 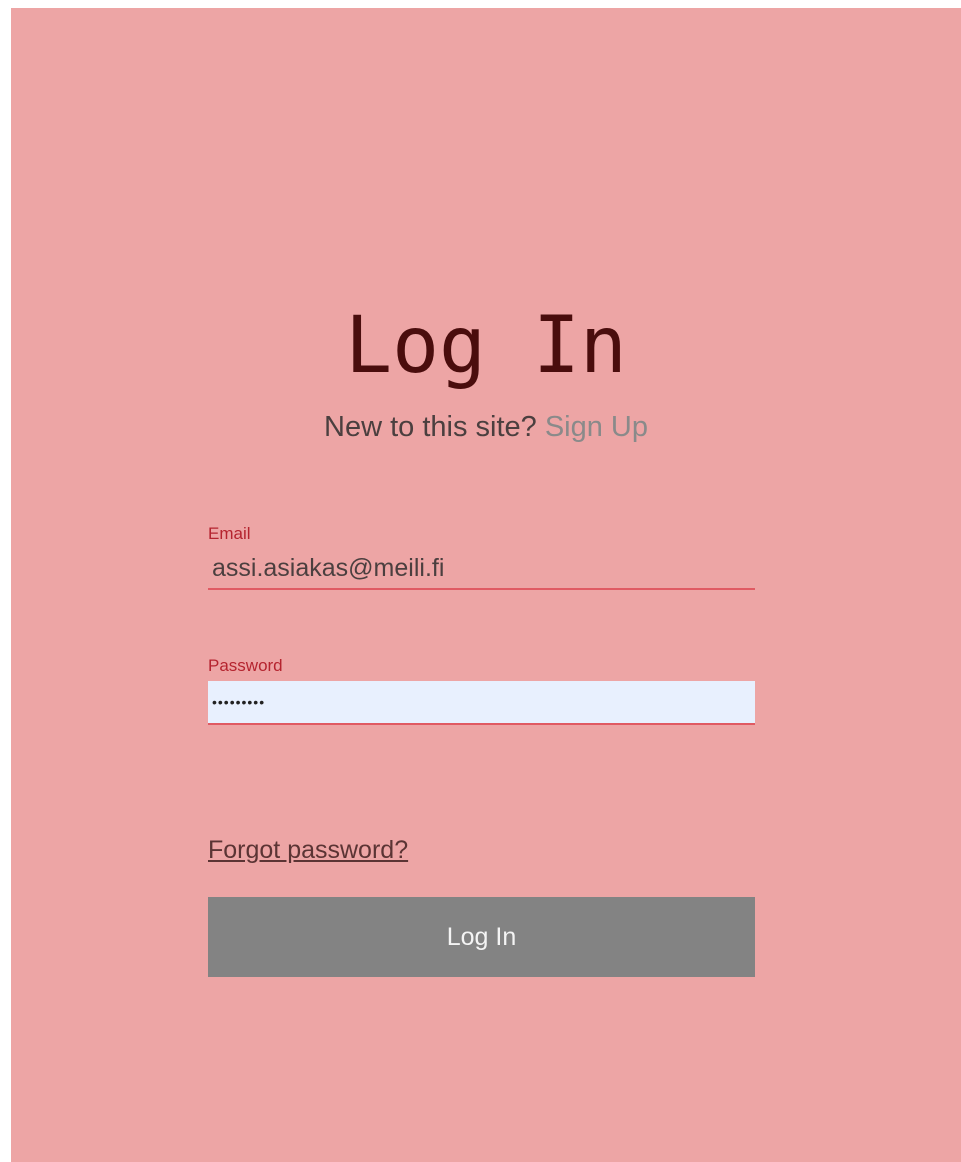 What do you see at coordinates (481, 937) in the screenshot?
I see `login-button: Log In` at bounding box center [481, 937].